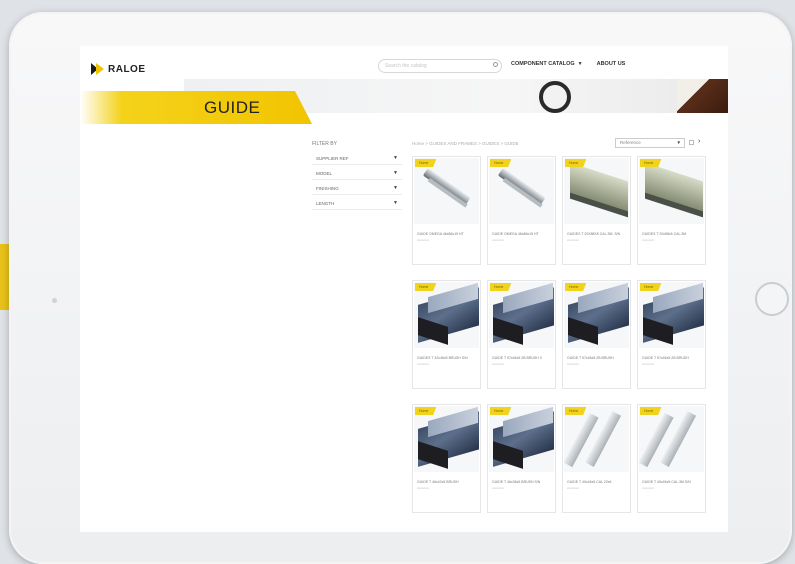  What do you see at coordinates (589, 482) in the screenshot?
I see `product-name: GUIDE T 40x46x5 CAL 22x6` at bounding box center [589, 482].